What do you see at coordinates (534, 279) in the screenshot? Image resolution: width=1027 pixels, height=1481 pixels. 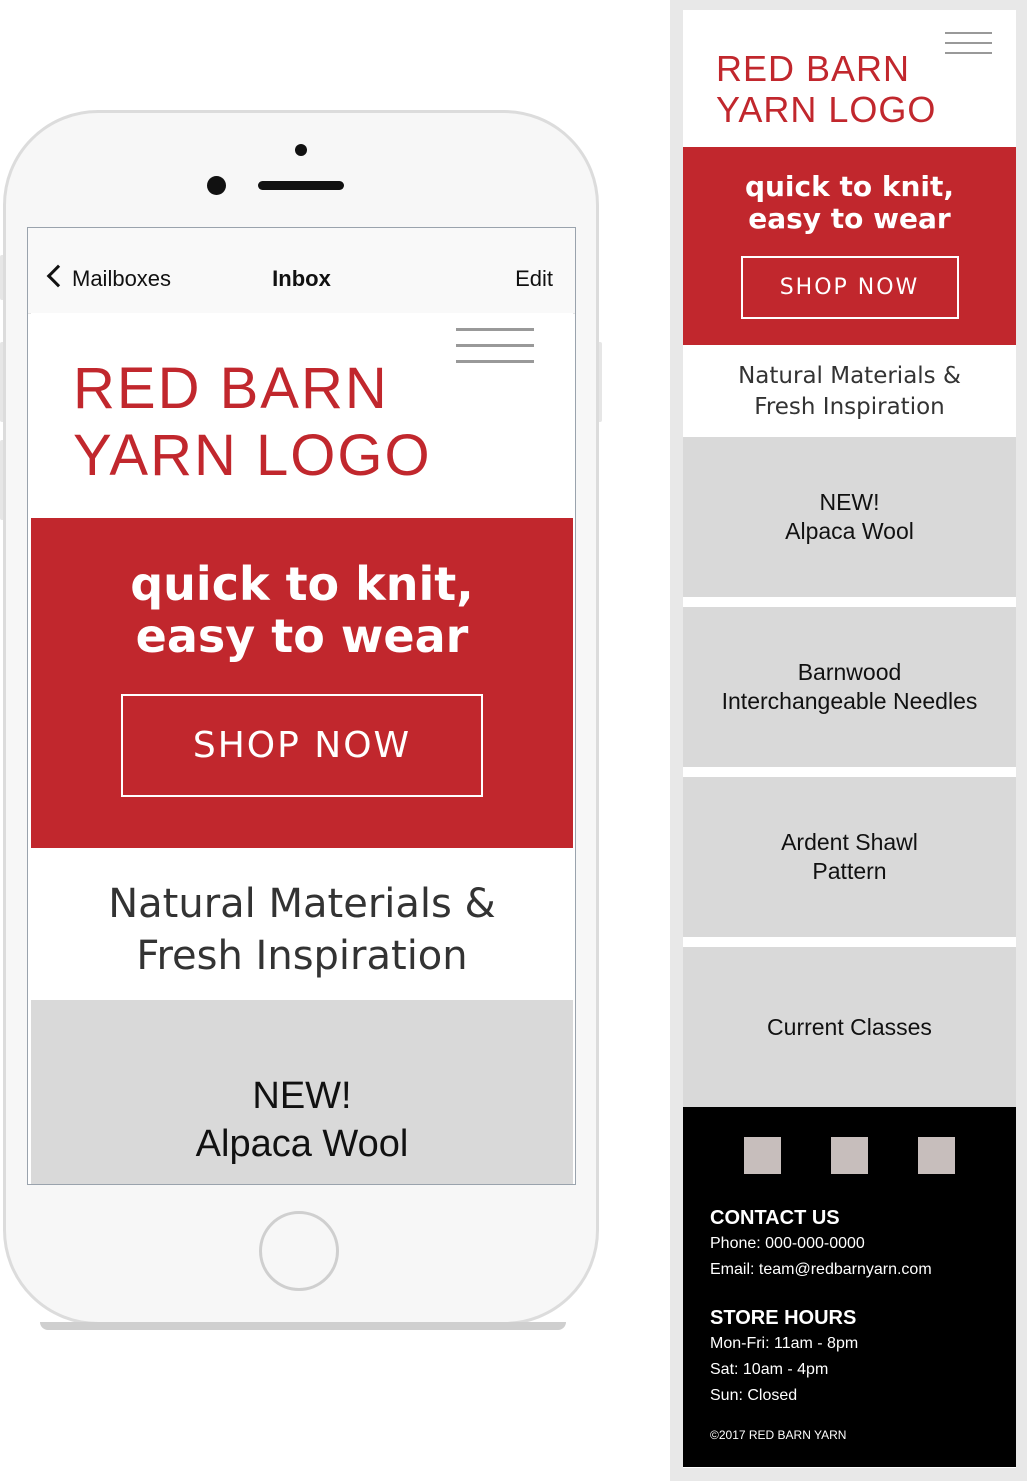 I see `edit-button: Edit` at bounding box center [534, 279].